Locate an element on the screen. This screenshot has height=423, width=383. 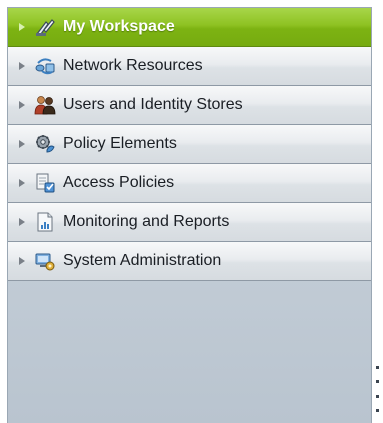
nav-item-users-and-identity-stores: Users and Identity Stores is located at coordinates (189, 105).